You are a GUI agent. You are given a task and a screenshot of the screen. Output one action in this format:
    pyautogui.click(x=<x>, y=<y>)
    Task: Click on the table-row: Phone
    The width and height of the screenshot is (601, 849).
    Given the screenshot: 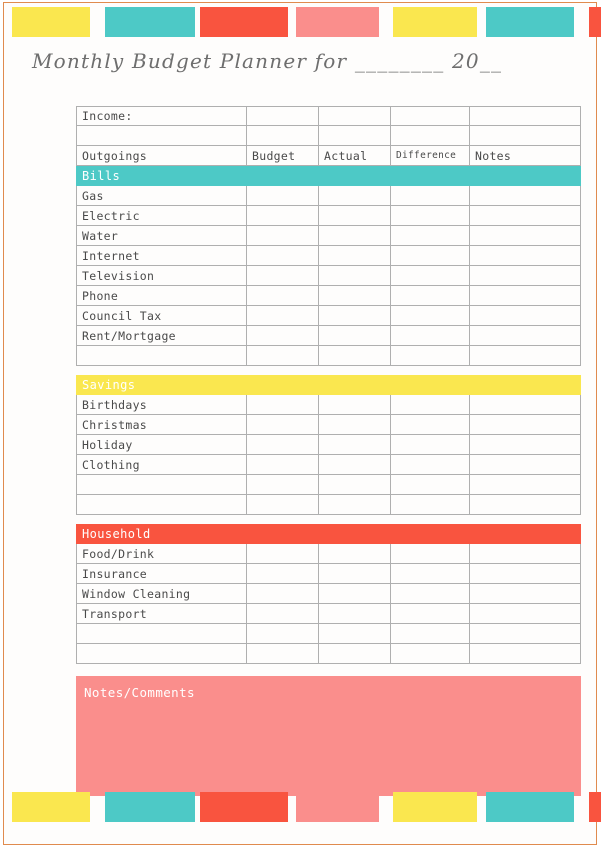 What is the action you would take?
    pyautogui.click(x=328, y=296)
    